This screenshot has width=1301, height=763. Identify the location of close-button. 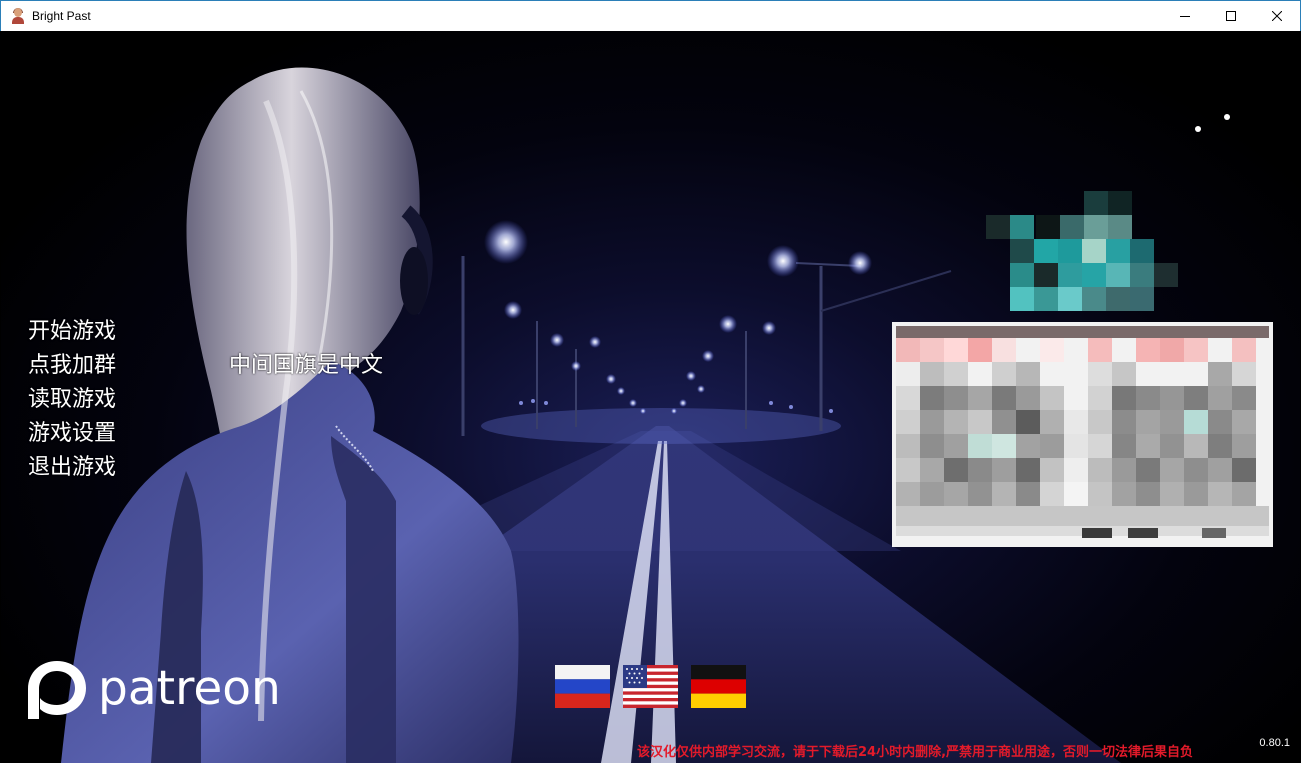
(1277, 16).